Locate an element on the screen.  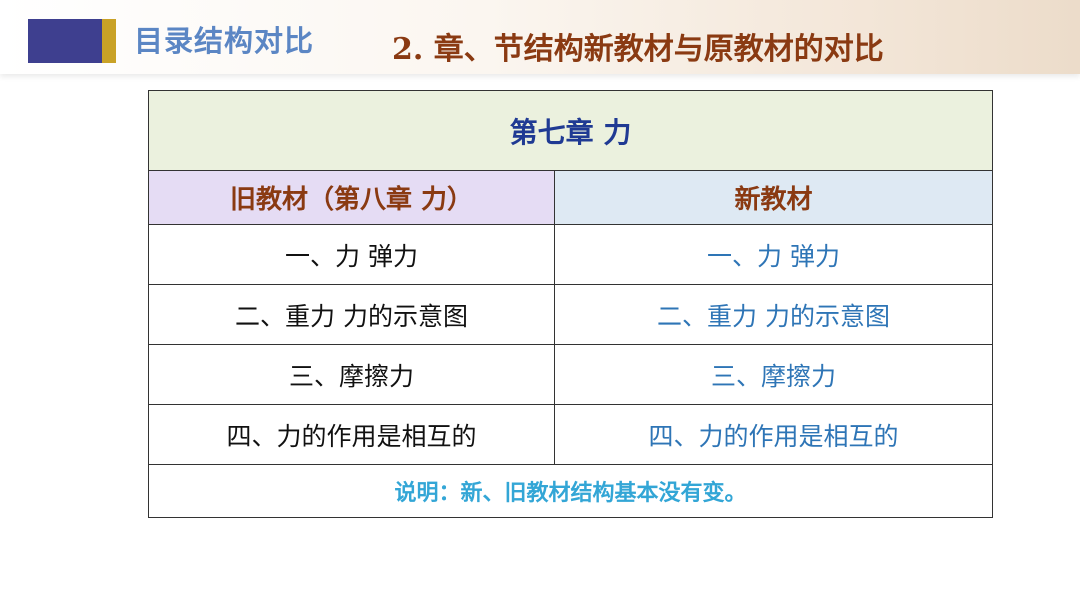
new-section-cell: 三、摩擦力 is located at coordinates (773, 374).